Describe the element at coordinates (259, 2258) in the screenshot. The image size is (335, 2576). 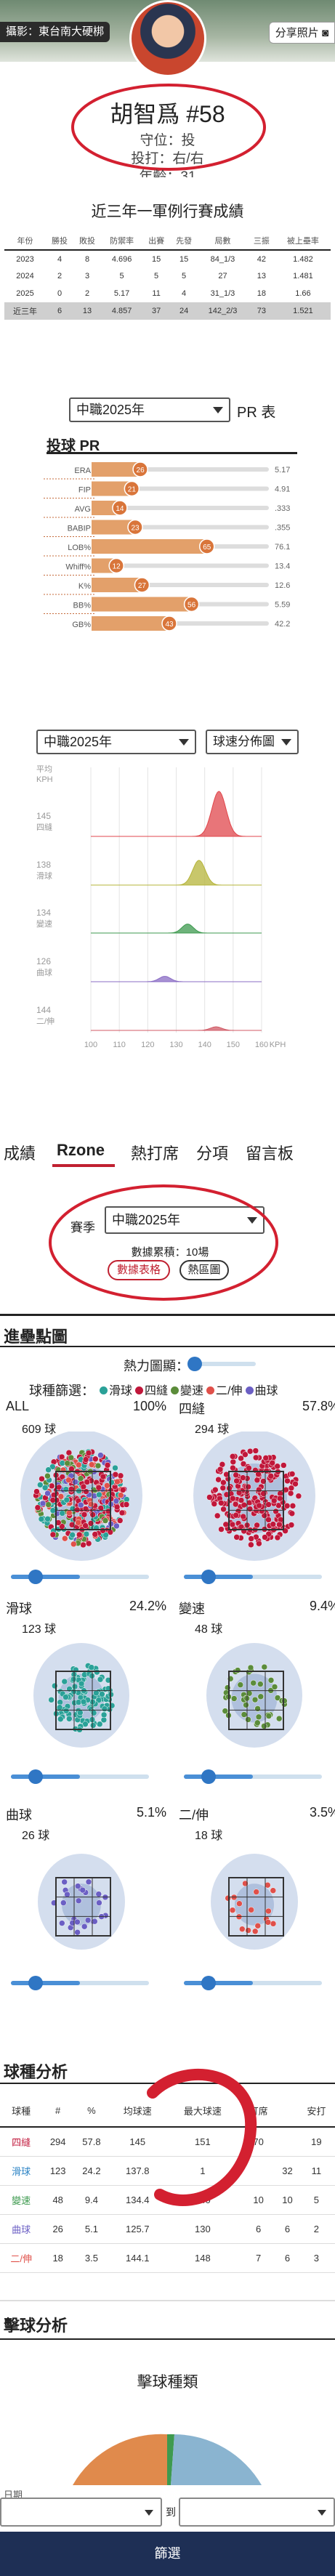
I see `pitch-cell: 7` at that location.